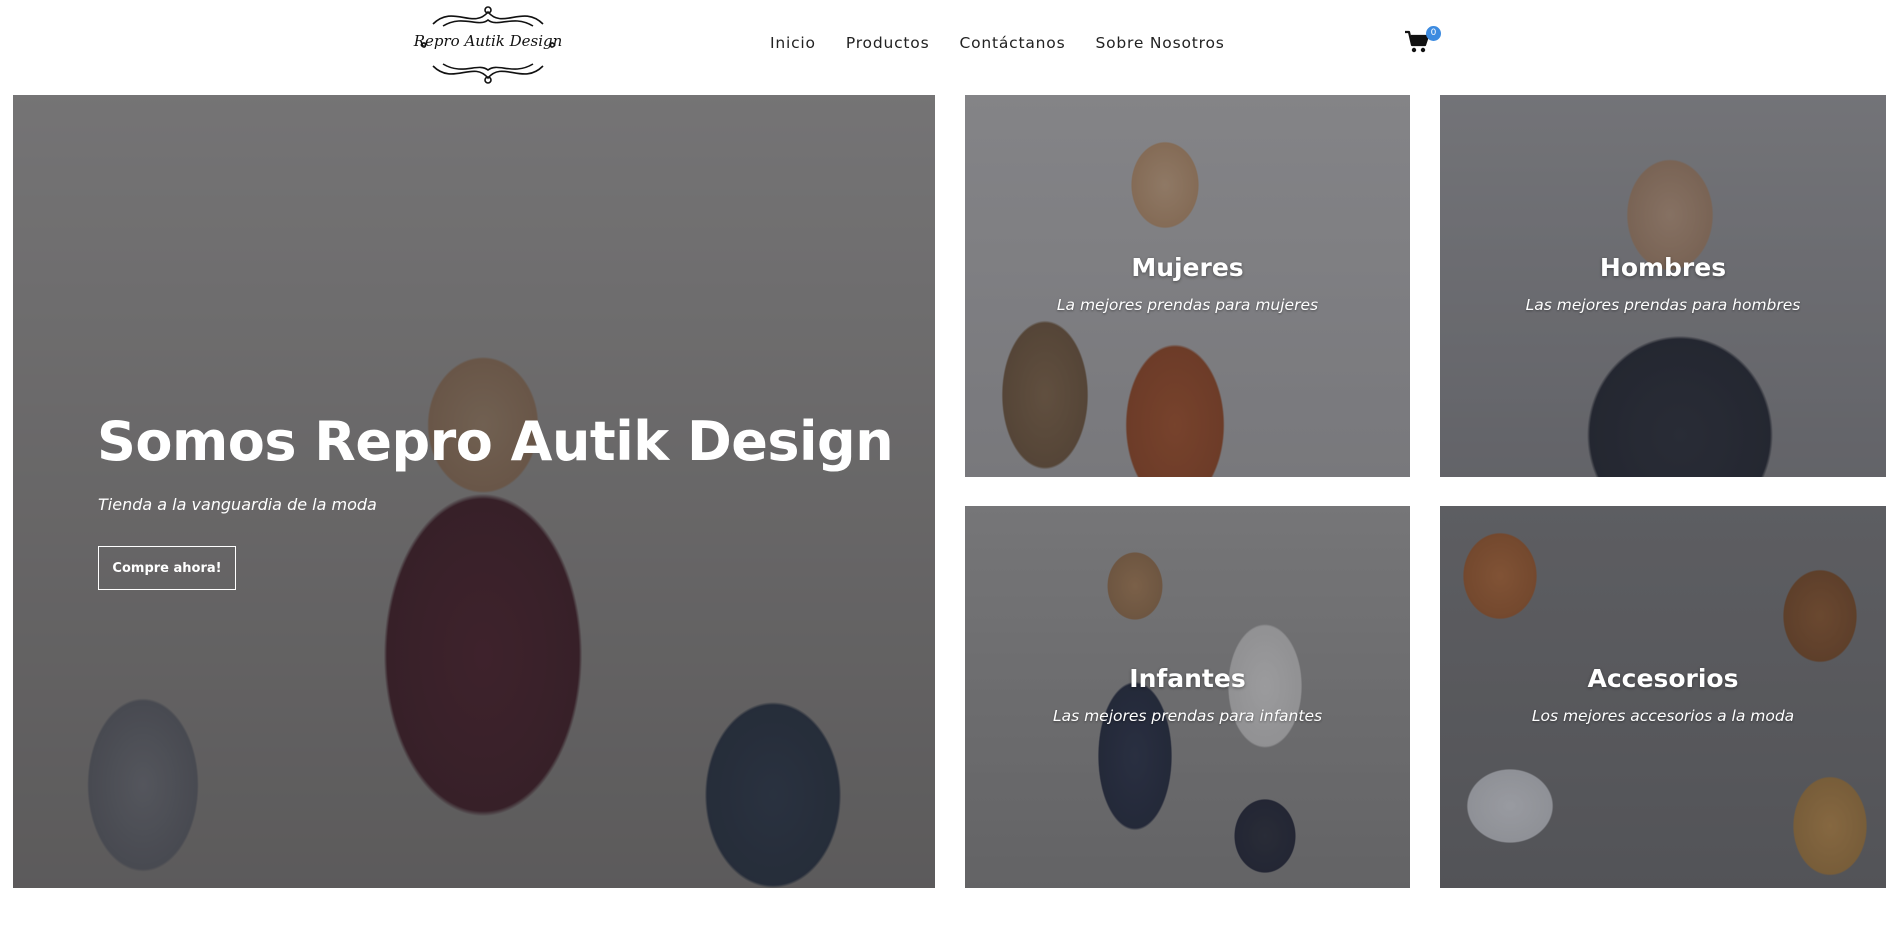  Describe the element at coordinates (793, 43) in the screenshot. I see `nav-inicio: Inicio` at that location.